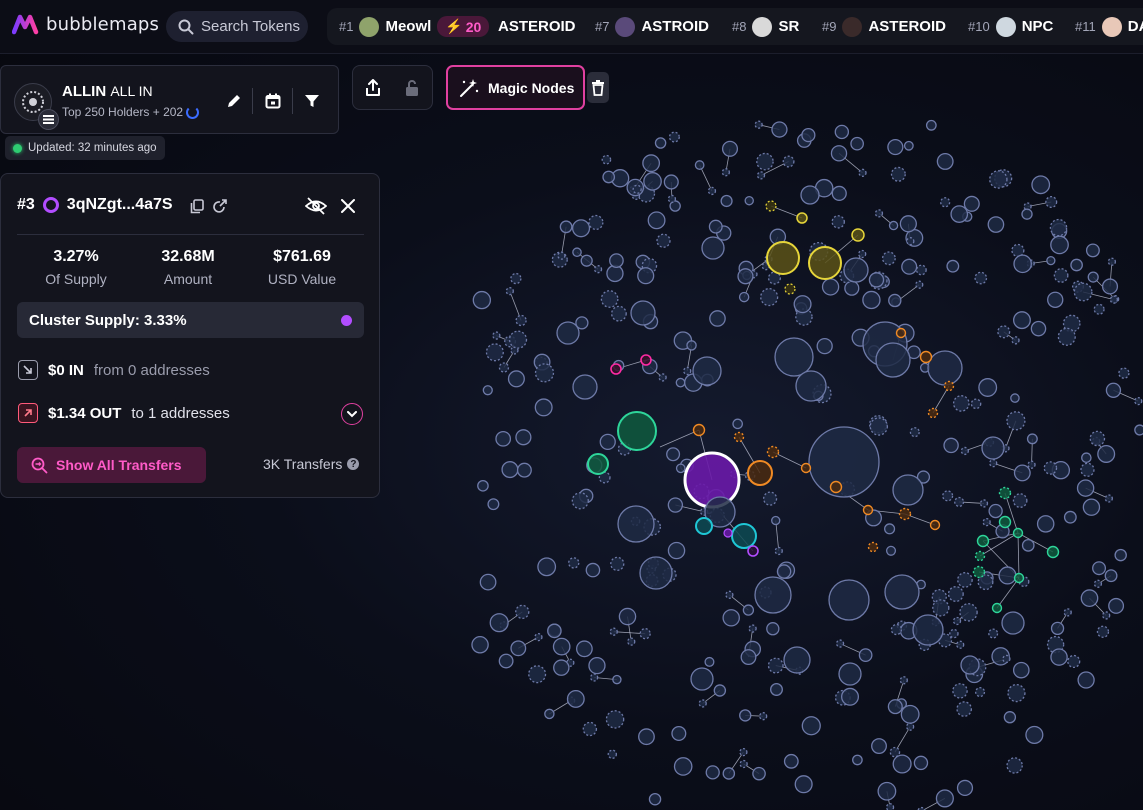 This screenshot has height=810, width=1143. What do you see at coordinates (273, 101) in the screenshot?
I see `calendar-button` at bounding box center [273, 101].